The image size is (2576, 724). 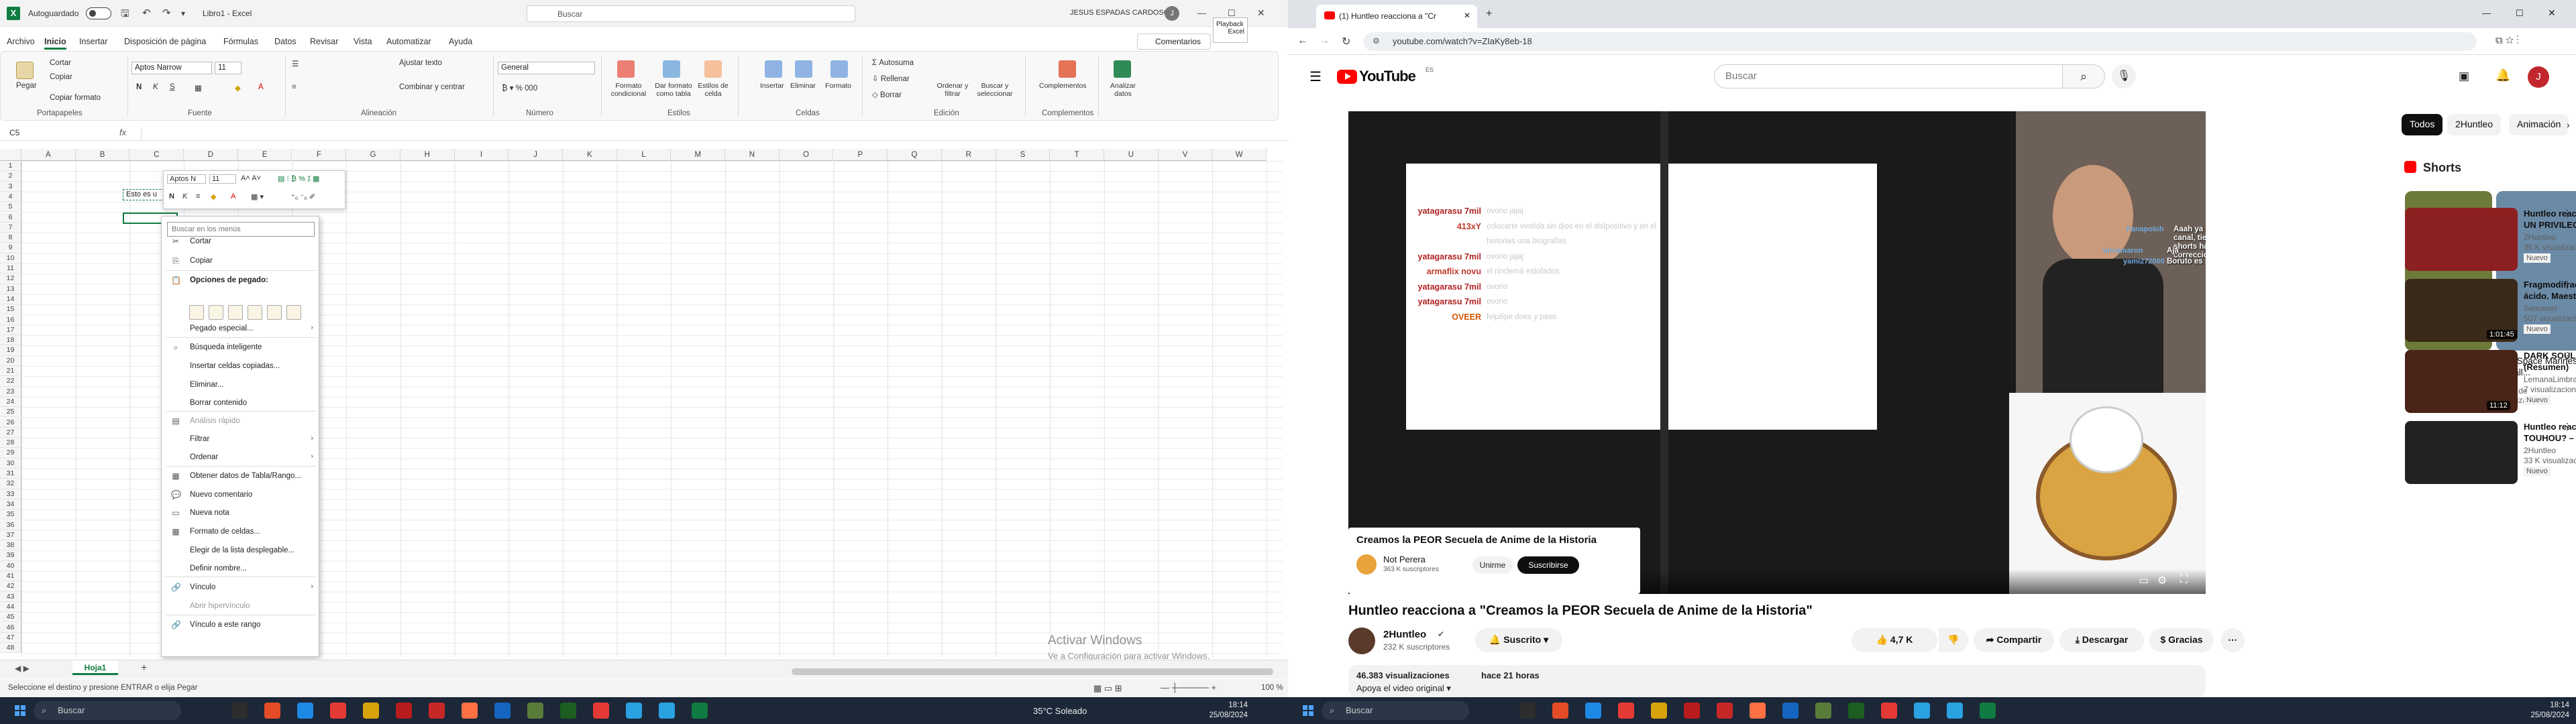 What do you see at coordinates (165, 41) in the screenshot?
I see `tab-disposicion: Disposición de página` at bounding box center [165, 41].